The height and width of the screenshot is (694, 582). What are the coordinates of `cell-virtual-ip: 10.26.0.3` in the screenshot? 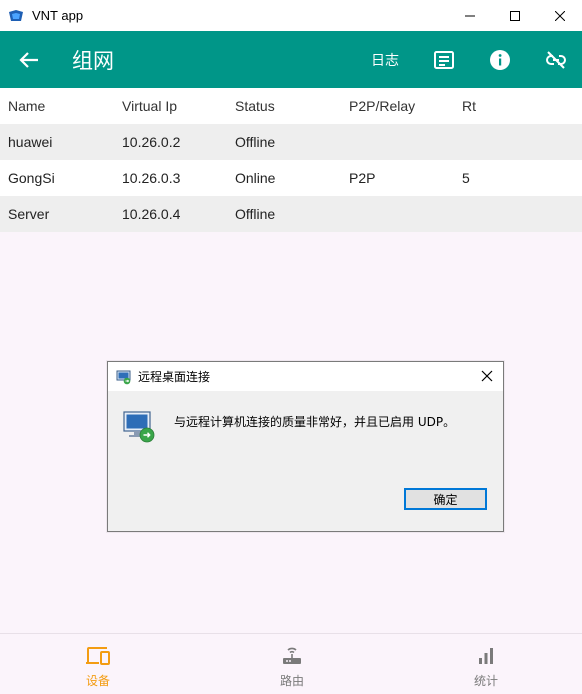 It's located at (151, 178).